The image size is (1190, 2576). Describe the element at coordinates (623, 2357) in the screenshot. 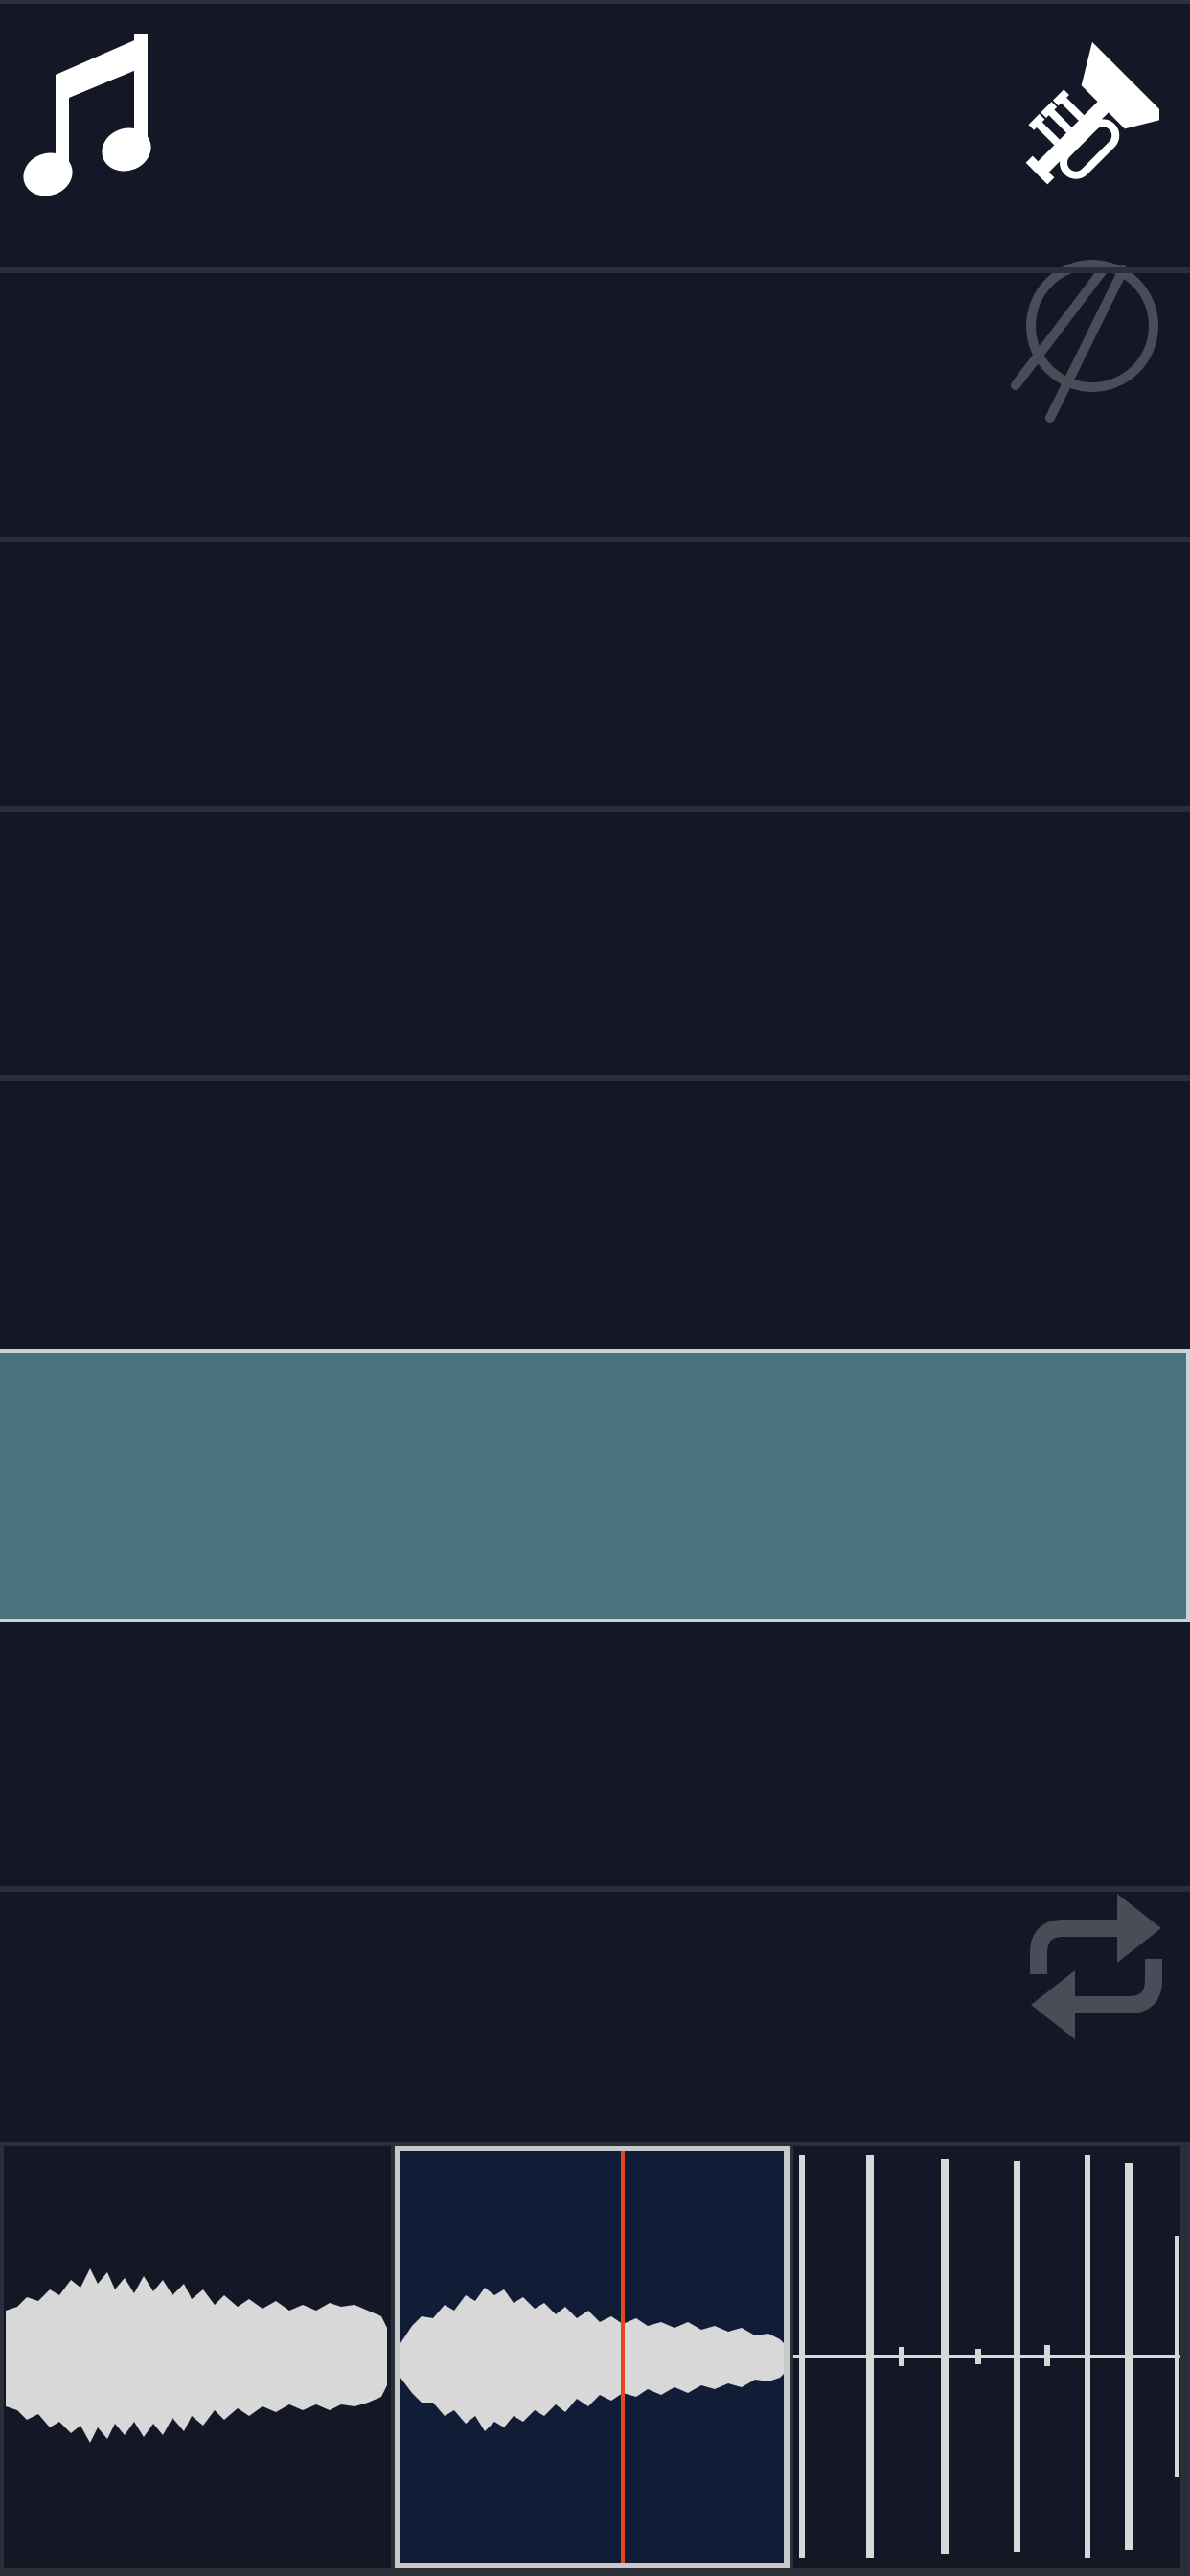

I see `playhead-marker` at that location.